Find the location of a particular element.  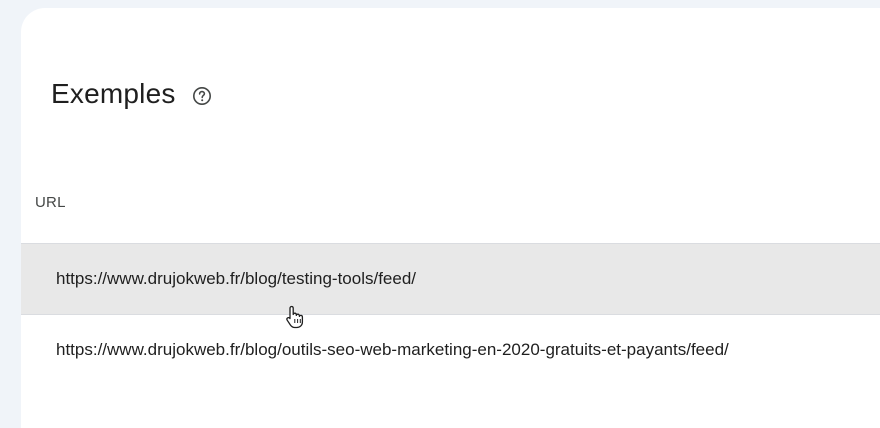

section-title: Exemples is located at coordinates (113, 93).